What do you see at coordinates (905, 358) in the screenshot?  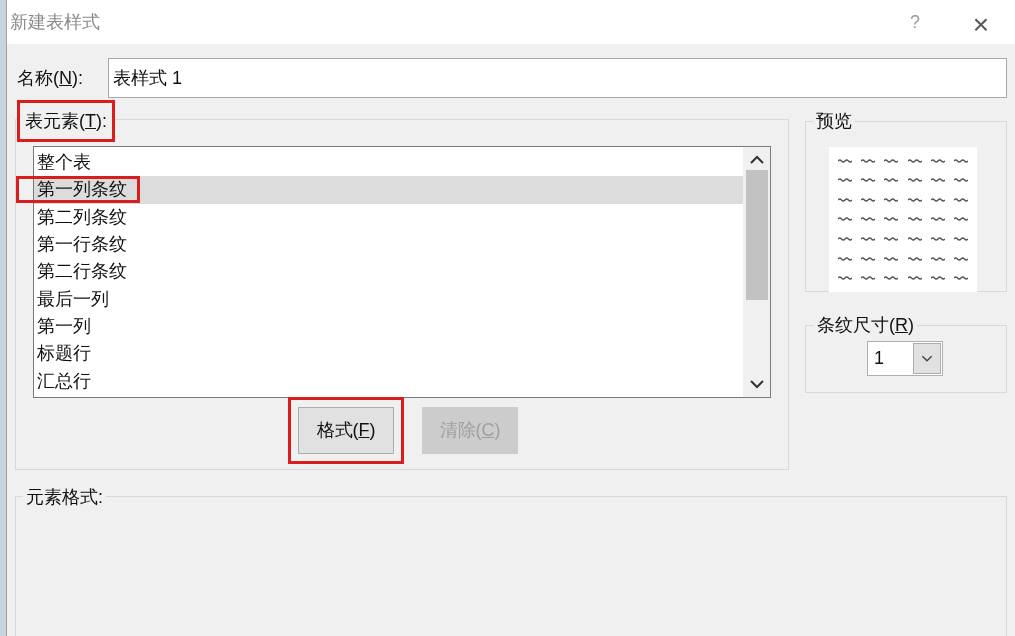 I see `stripe-size-dropdown: 1` at bounding box center [905, 358].